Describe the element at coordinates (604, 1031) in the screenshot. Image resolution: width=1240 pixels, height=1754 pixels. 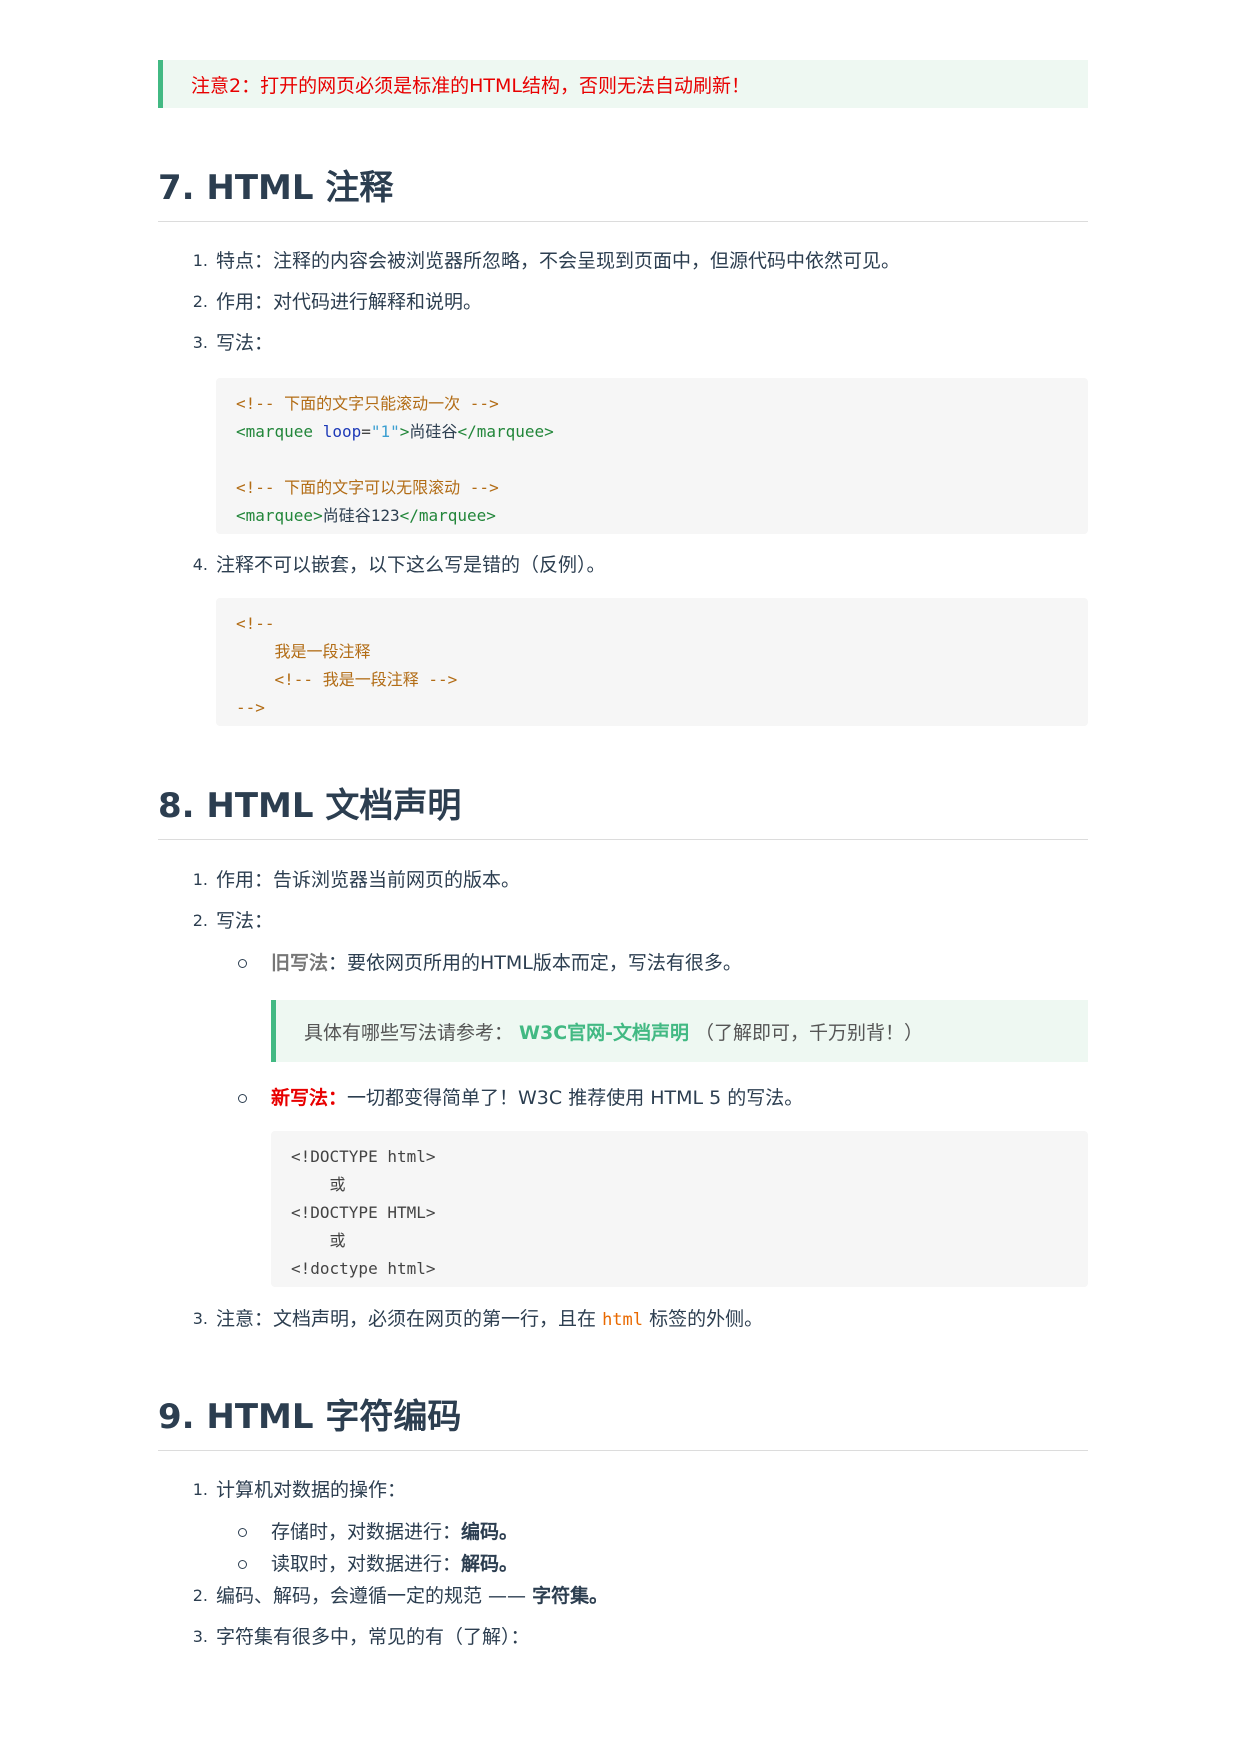
I see `w3c-doctype-link: W3C官网-文档声明` at that location.